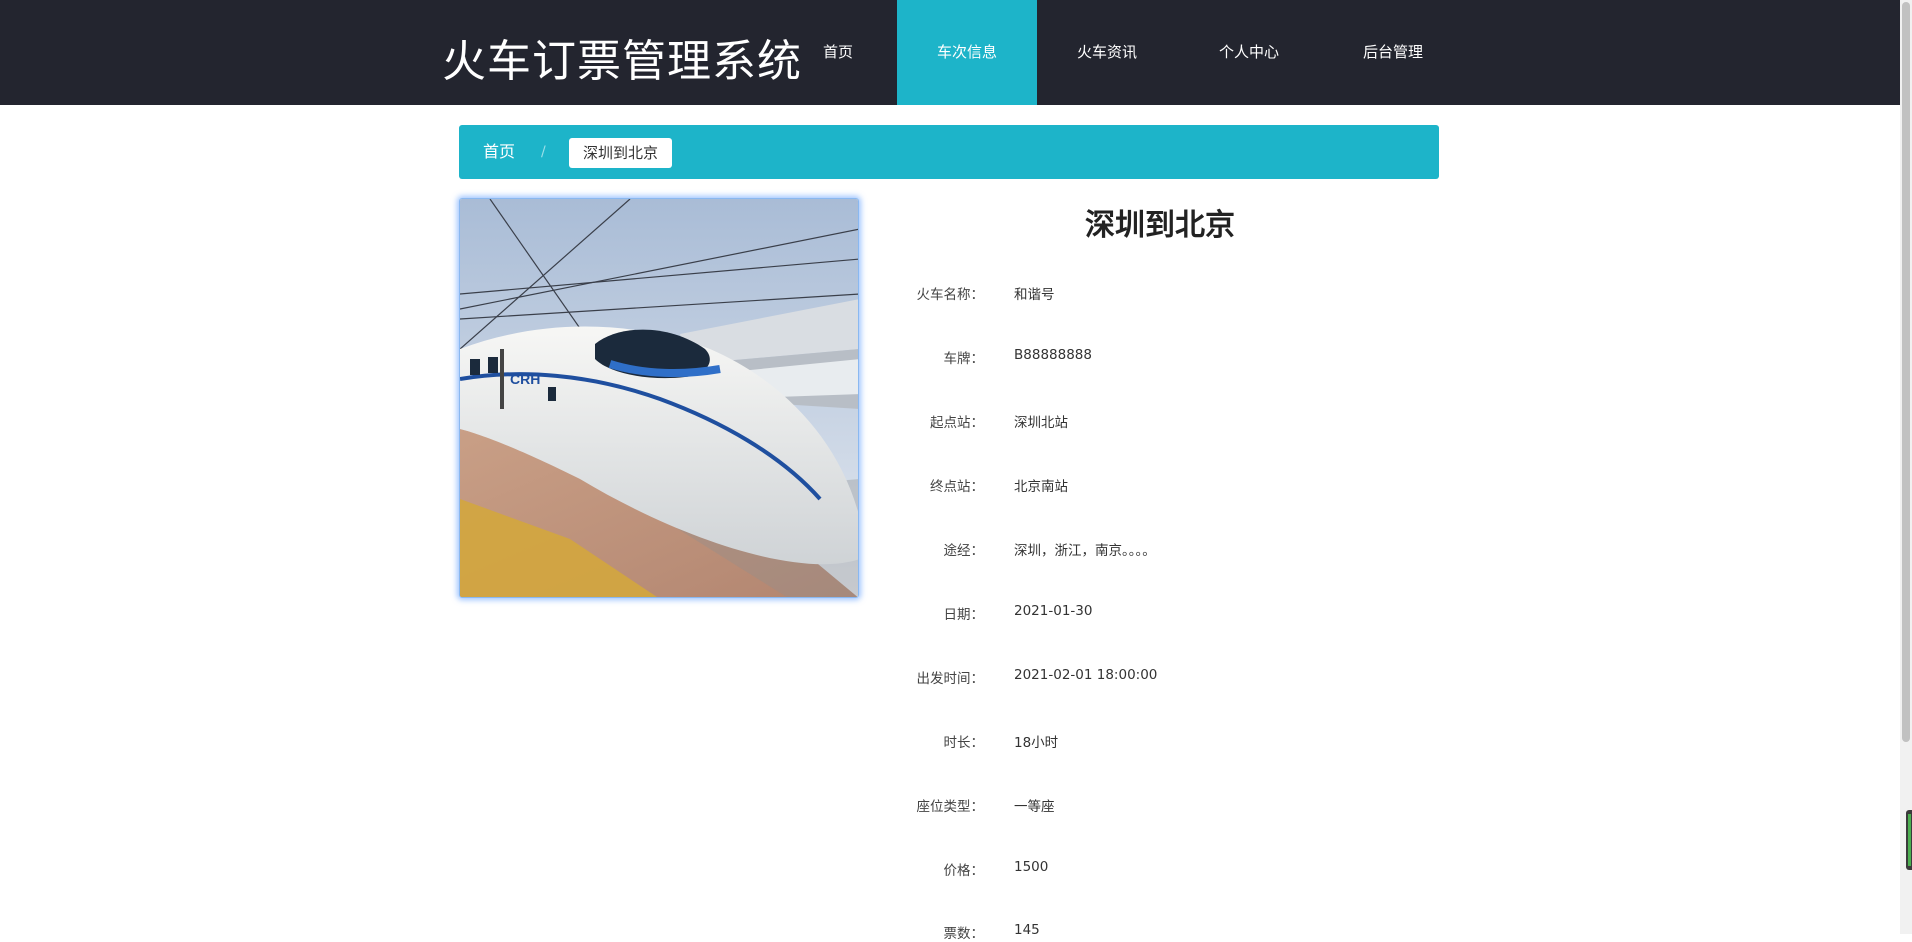 This screenshot has width=1912, height=942. Describe the element at coordinates (964, 615) in the screenshot. I see `field-label-date: 日期：` at that location.